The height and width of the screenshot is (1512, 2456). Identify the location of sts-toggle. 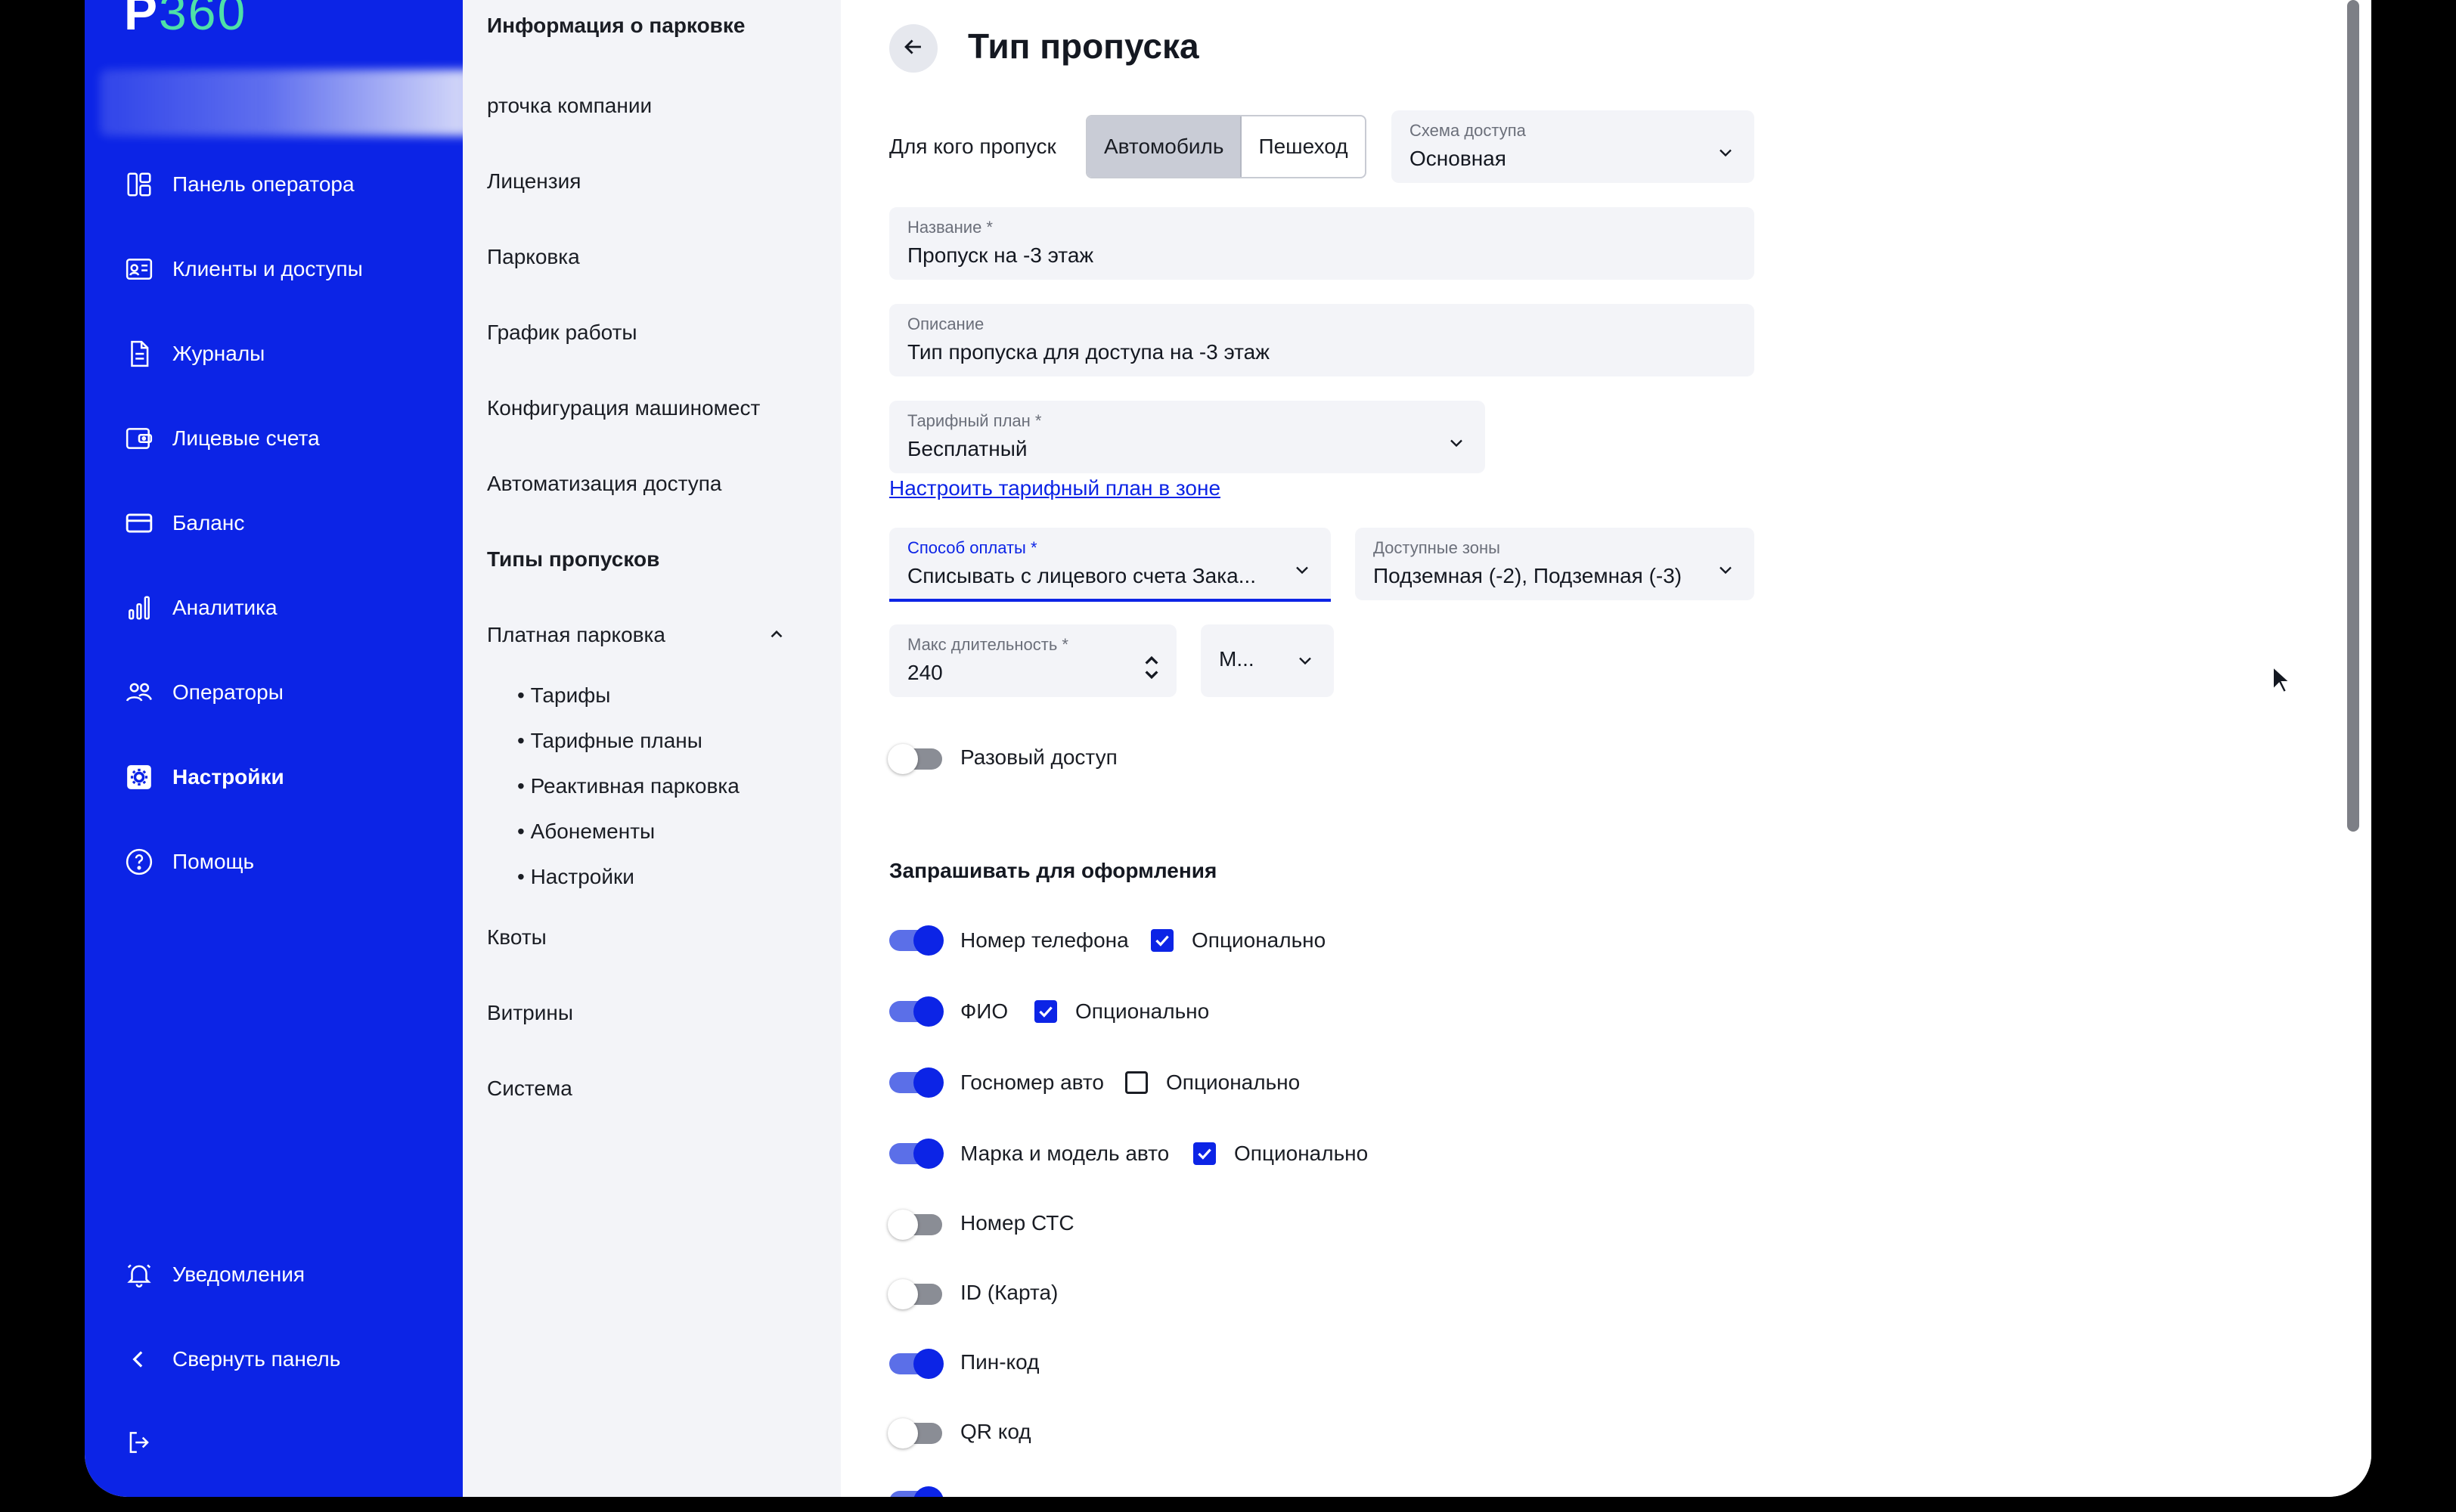
(915, 1225).